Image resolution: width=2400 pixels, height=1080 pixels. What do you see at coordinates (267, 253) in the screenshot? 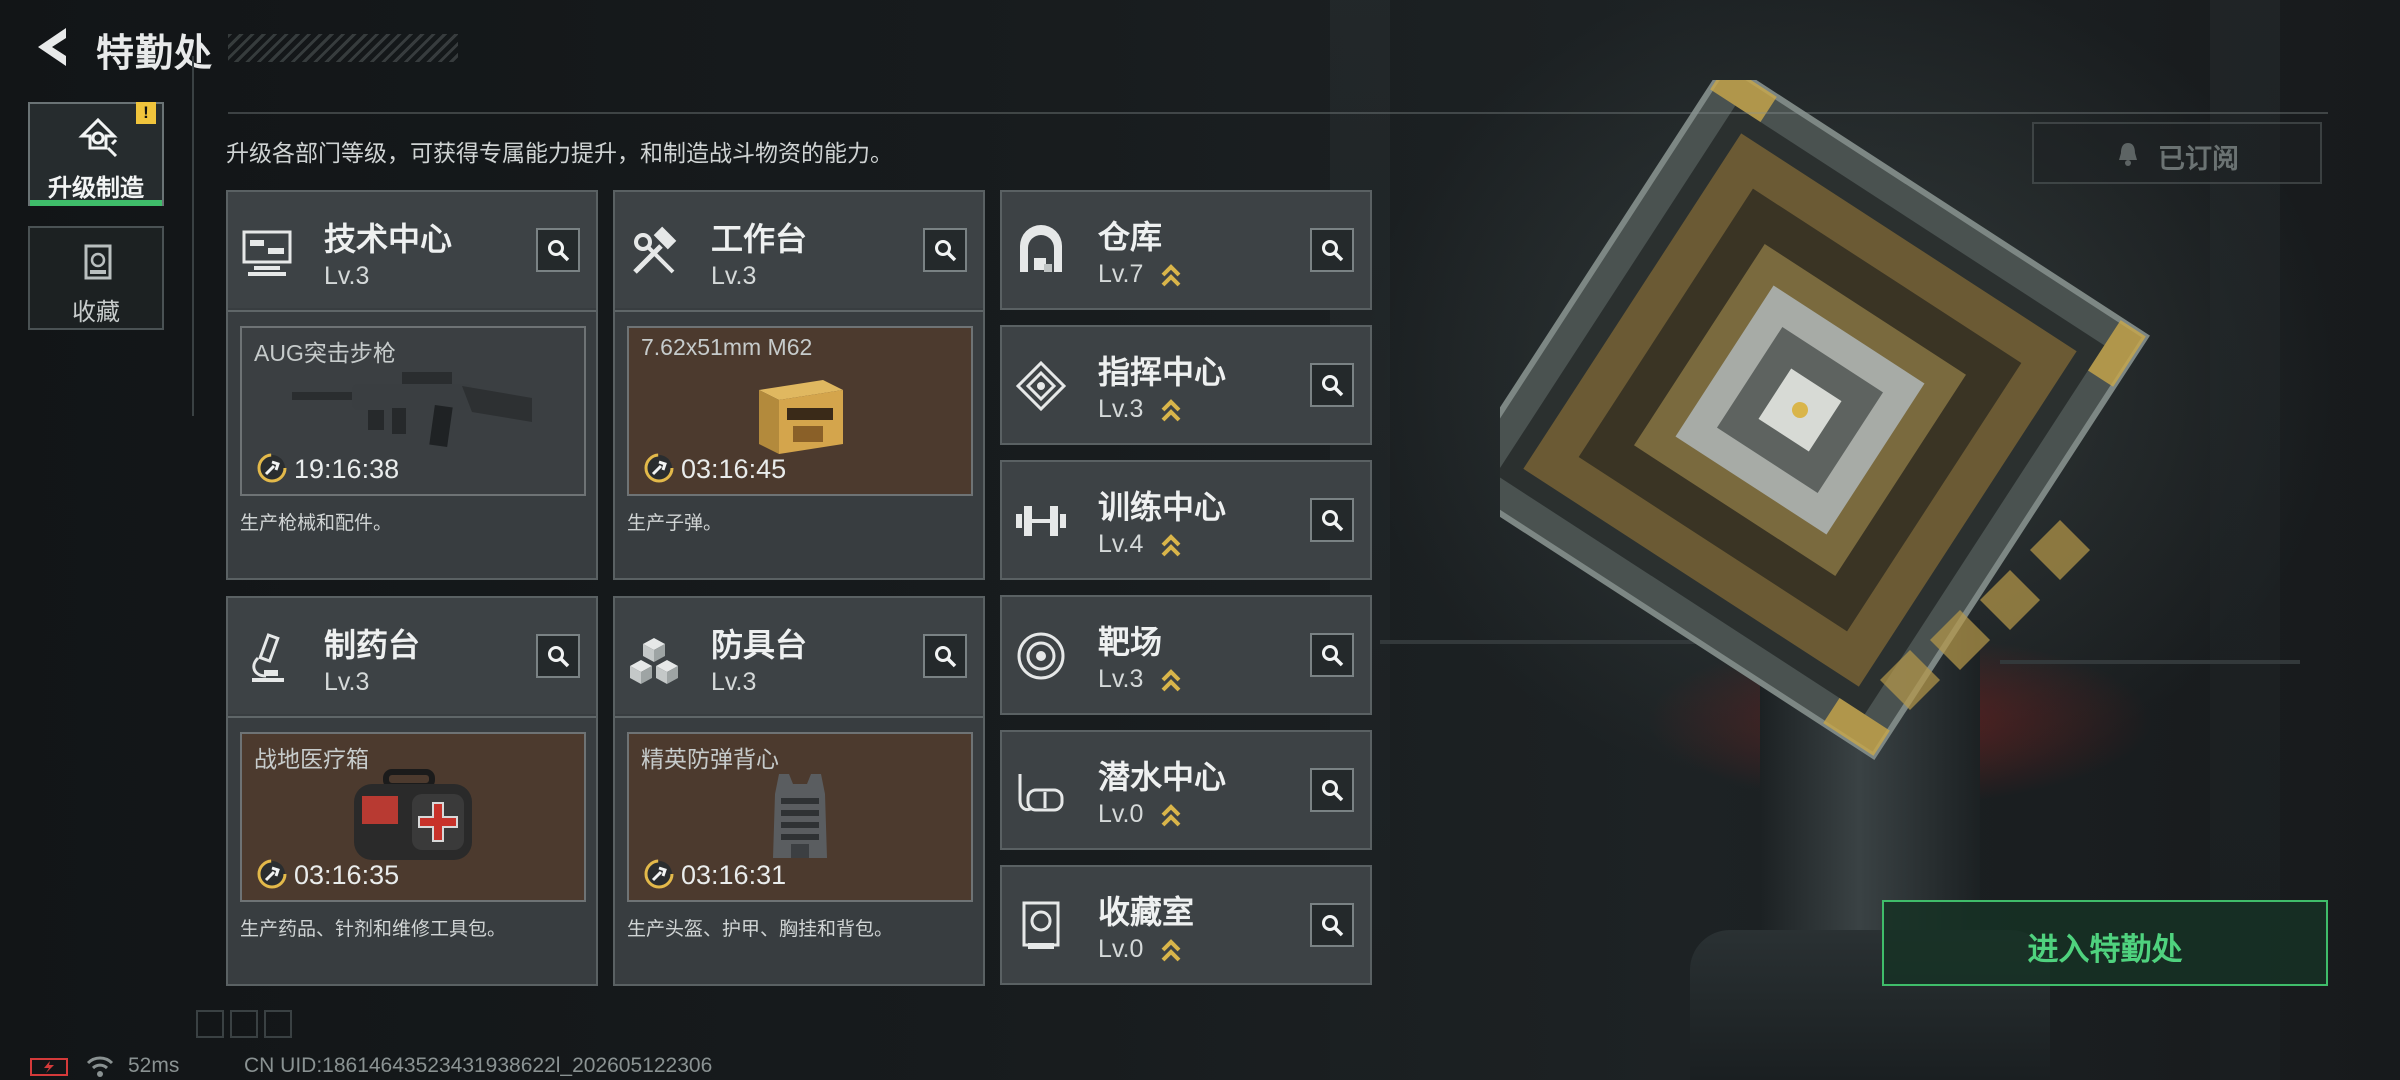
I see `computer-icon` at bounding box center [267, 253].